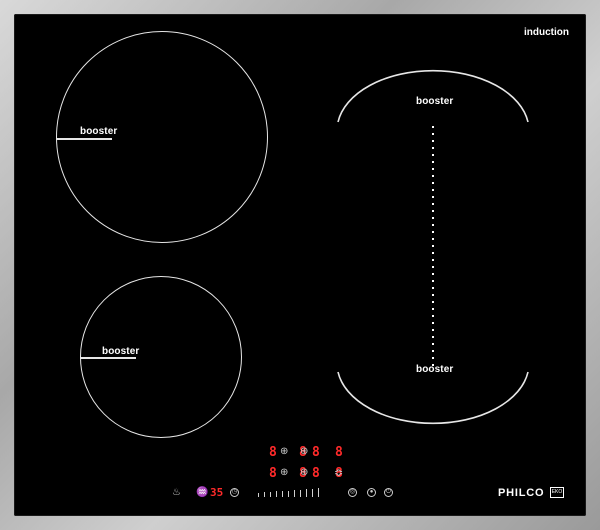 The image size is (600, 530). What do you see at coordinates (162, 137) in the screenshot?
I see `cooking-zone-top-left` at bounding box center [162, 137].